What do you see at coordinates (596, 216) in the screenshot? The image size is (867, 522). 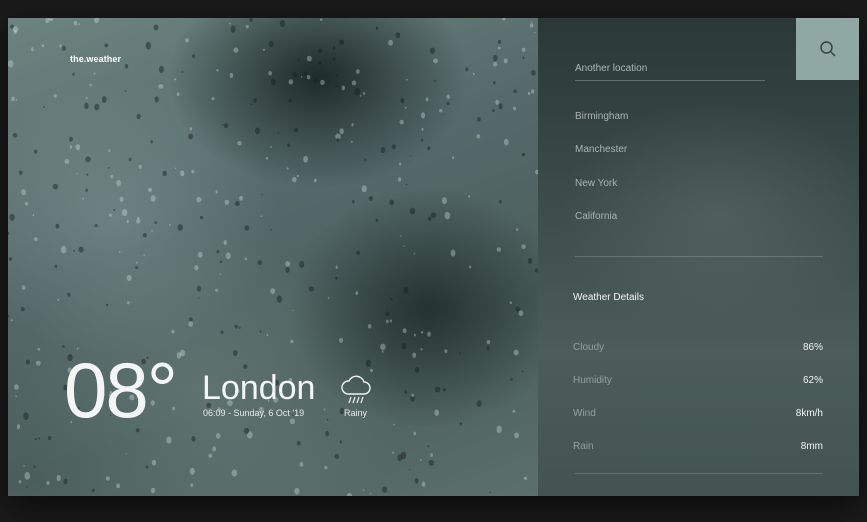 I see `location-item: California` at bounding box center [596, 216].